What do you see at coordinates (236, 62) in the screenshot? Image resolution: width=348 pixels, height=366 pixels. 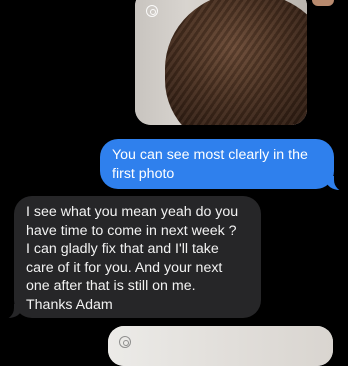 I see `photo-hair` at bounding box center [236, 62].